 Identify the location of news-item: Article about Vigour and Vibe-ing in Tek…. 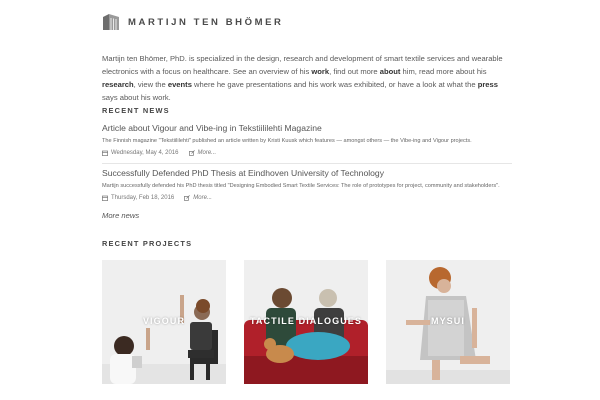
(307, 139).